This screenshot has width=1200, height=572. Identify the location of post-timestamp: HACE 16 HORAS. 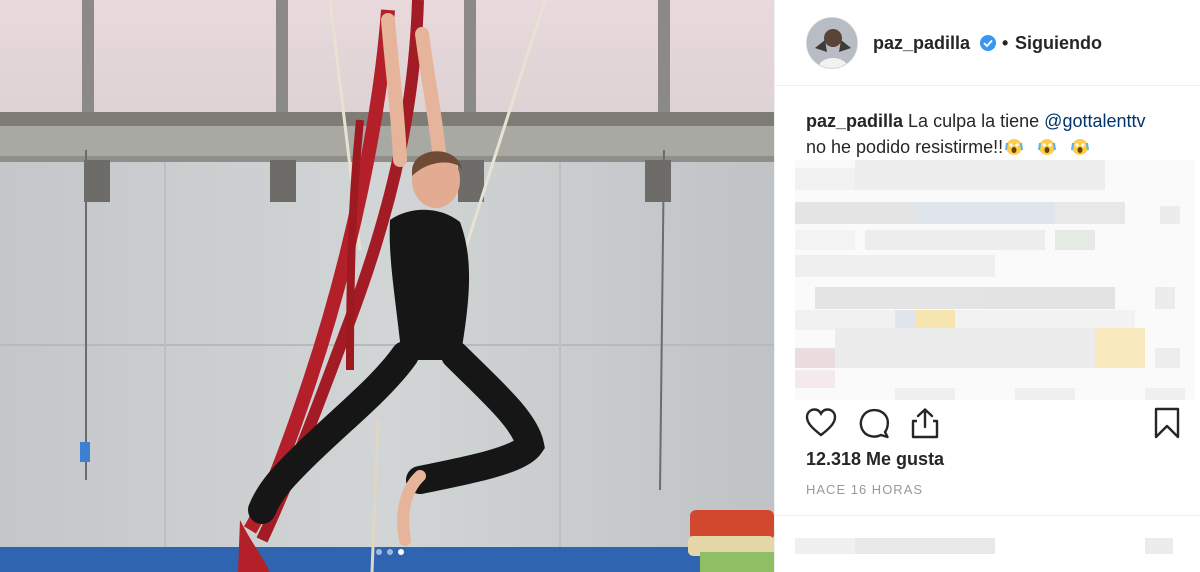
(864, 489).